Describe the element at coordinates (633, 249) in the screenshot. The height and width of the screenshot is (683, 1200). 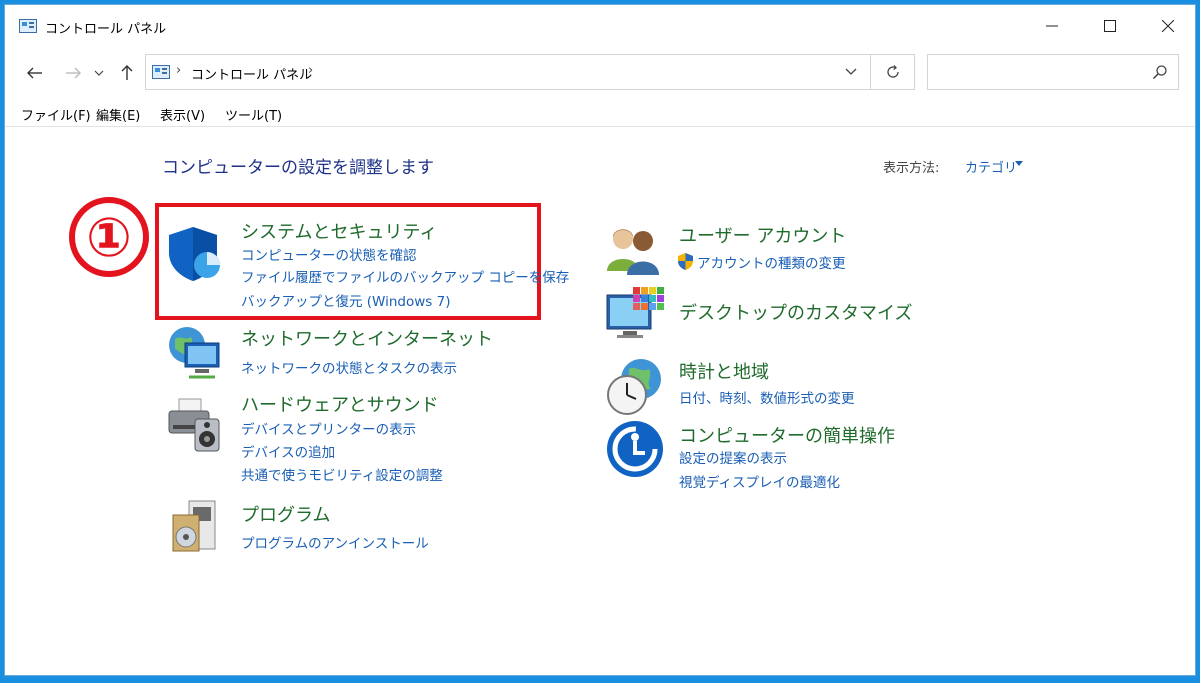
I see `user-accounts-icon` at that location.